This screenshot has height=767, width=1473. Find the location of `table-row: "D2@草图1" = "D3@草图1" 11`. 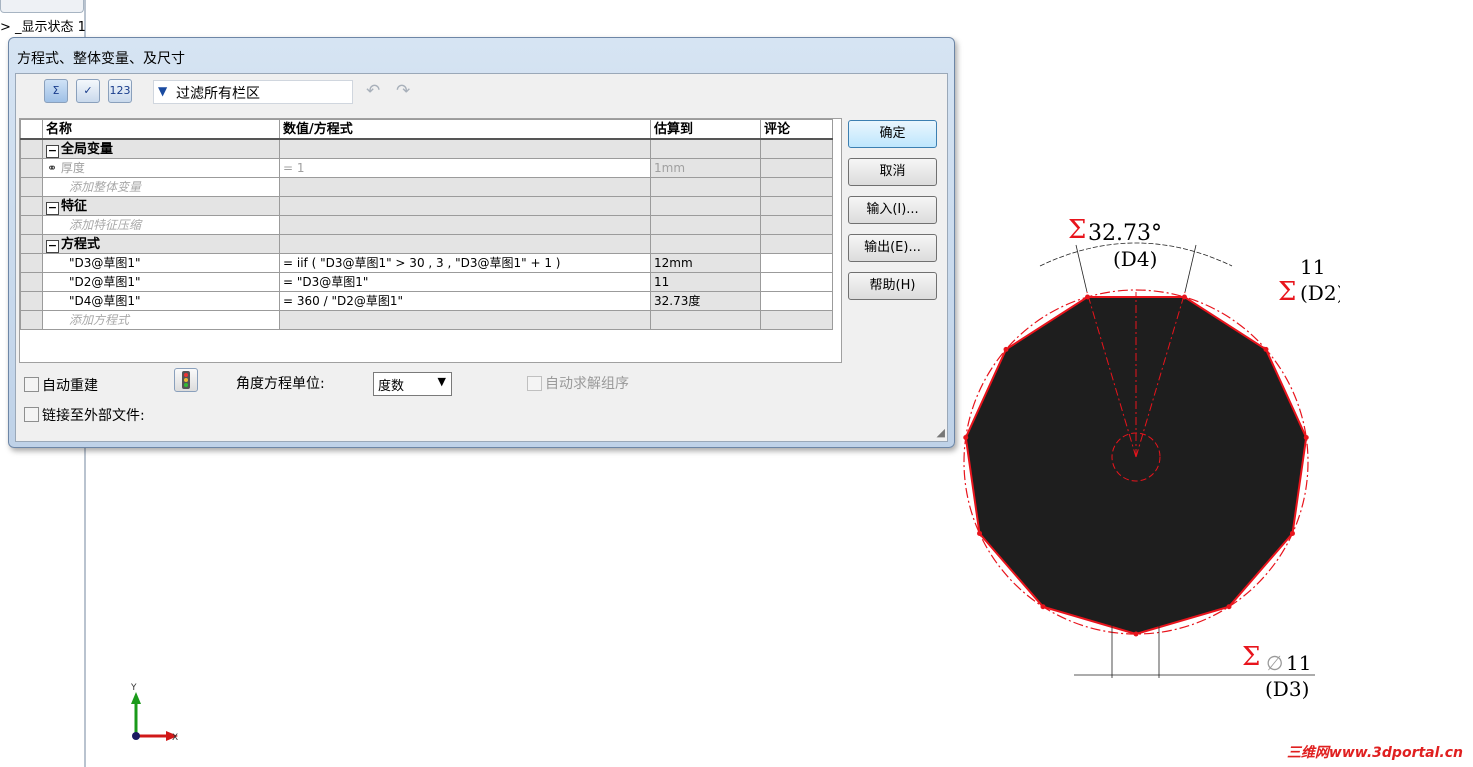

table-row: "D2@草图1" = "D3@草图1" 11 is located at coordinates (426, 282).